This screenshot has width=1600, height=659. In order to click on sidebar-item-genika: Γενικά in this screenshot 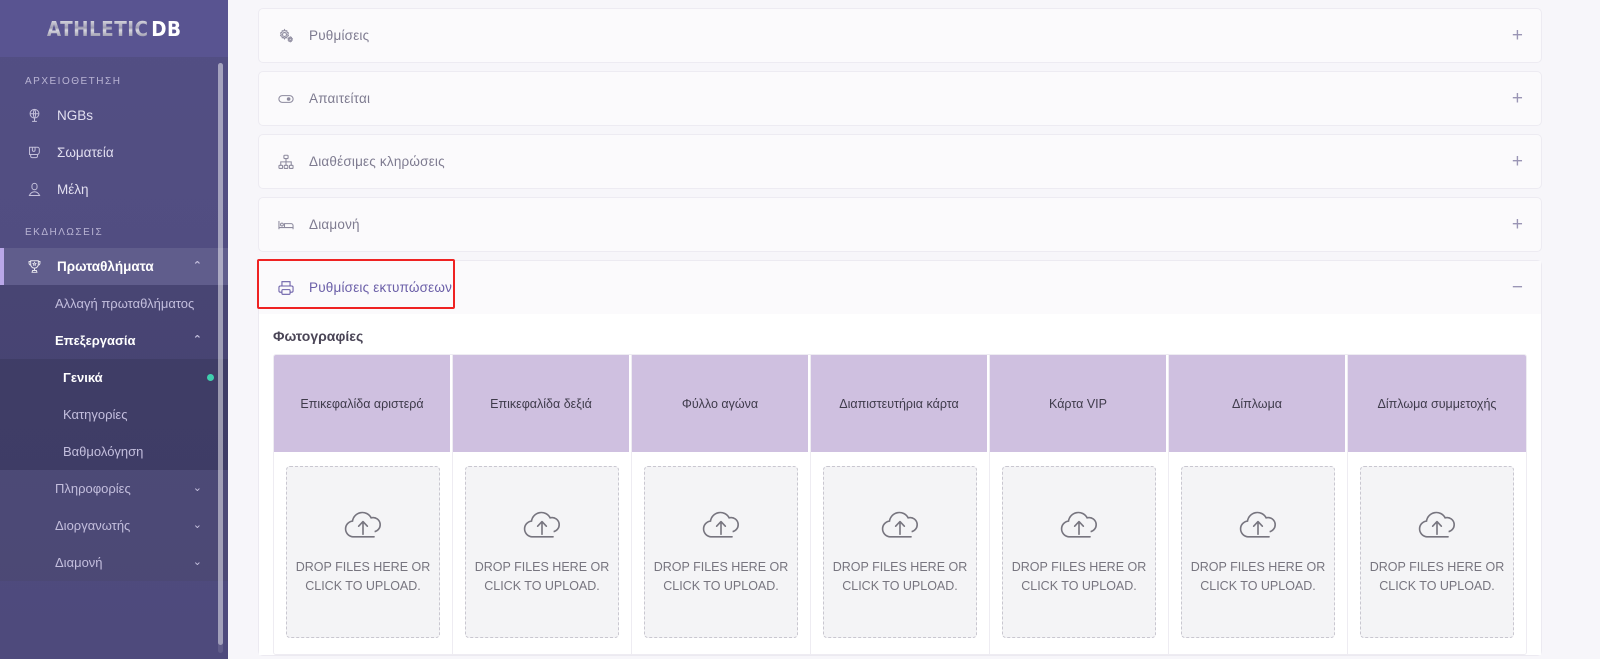, I will do `click(114, 377)`.